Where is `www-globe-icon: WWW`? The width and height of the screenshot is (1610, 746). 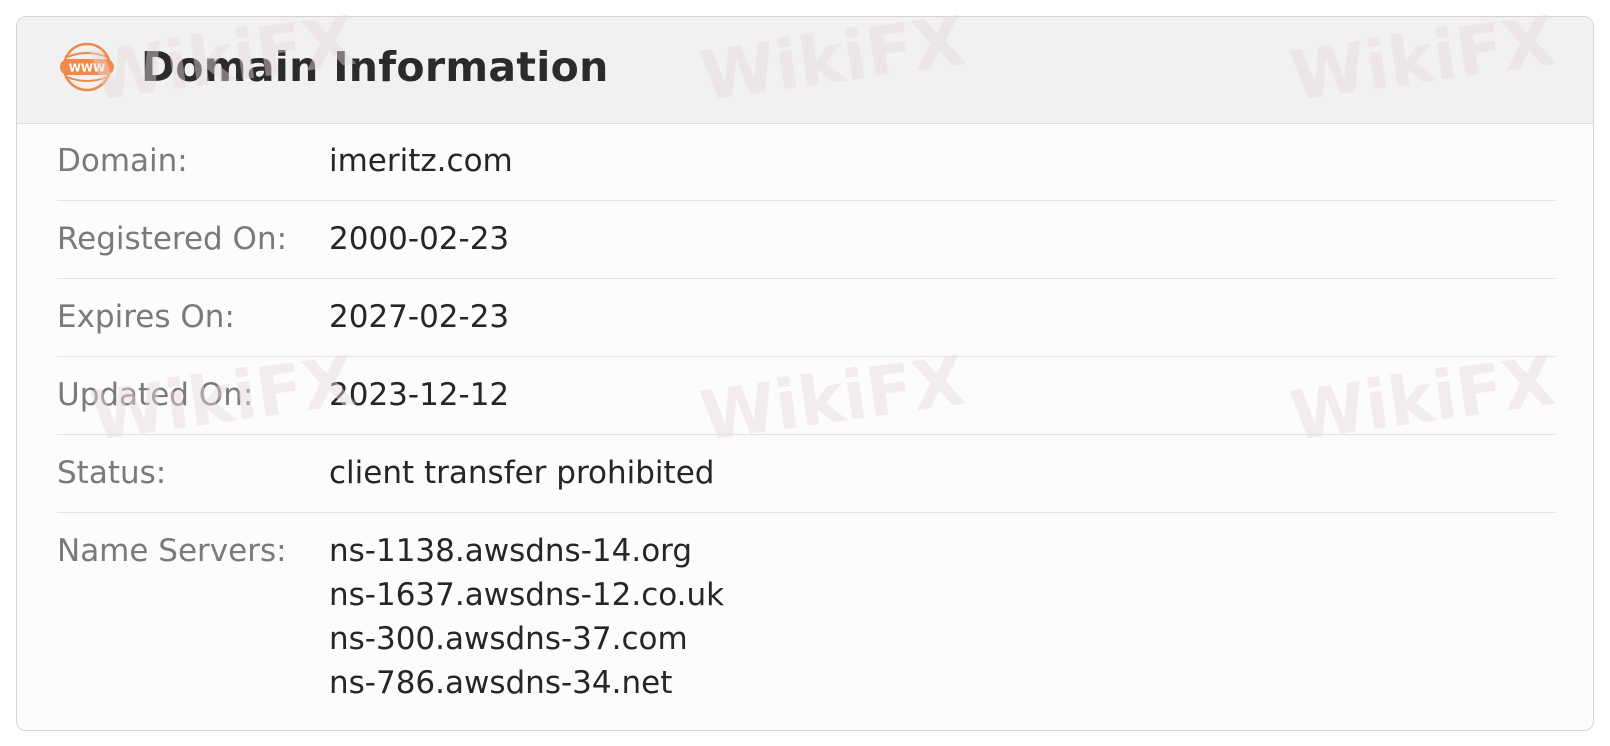
www-globe-icon: WWW is located at coordinates (87, 67).